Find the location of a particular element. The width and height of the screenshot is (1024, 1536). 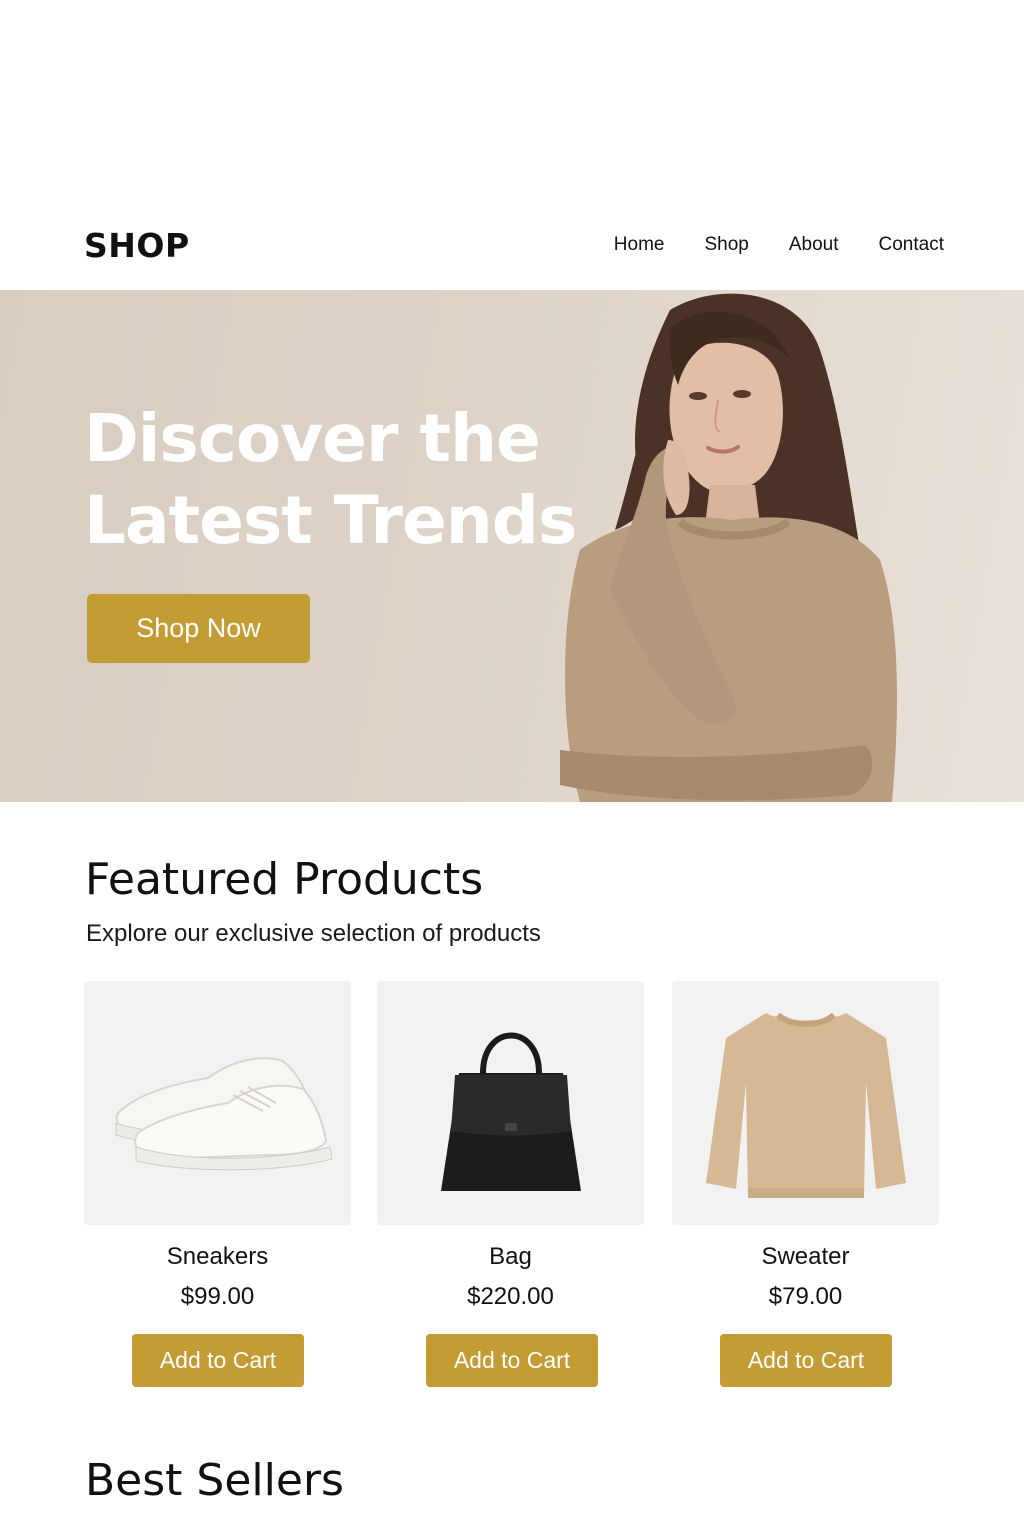

product-card-bag: Bag $220.00 Add to Cart is located at coordinates (510, 1184).